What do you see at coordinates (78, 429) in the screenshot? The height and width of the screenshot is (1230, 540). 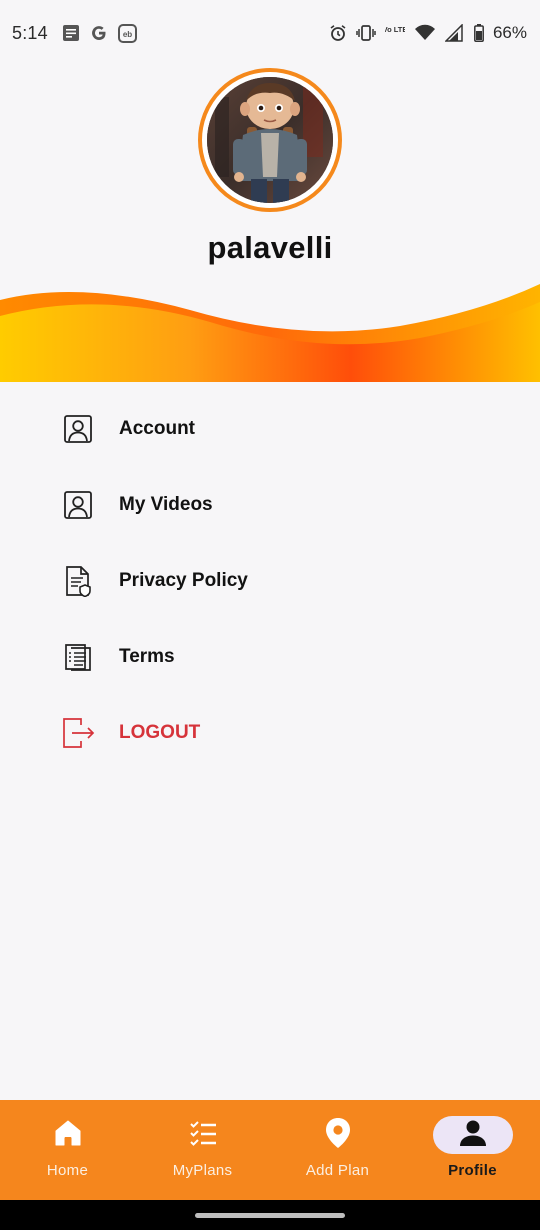 I see `account-icon` at bounding box center [78, 429].